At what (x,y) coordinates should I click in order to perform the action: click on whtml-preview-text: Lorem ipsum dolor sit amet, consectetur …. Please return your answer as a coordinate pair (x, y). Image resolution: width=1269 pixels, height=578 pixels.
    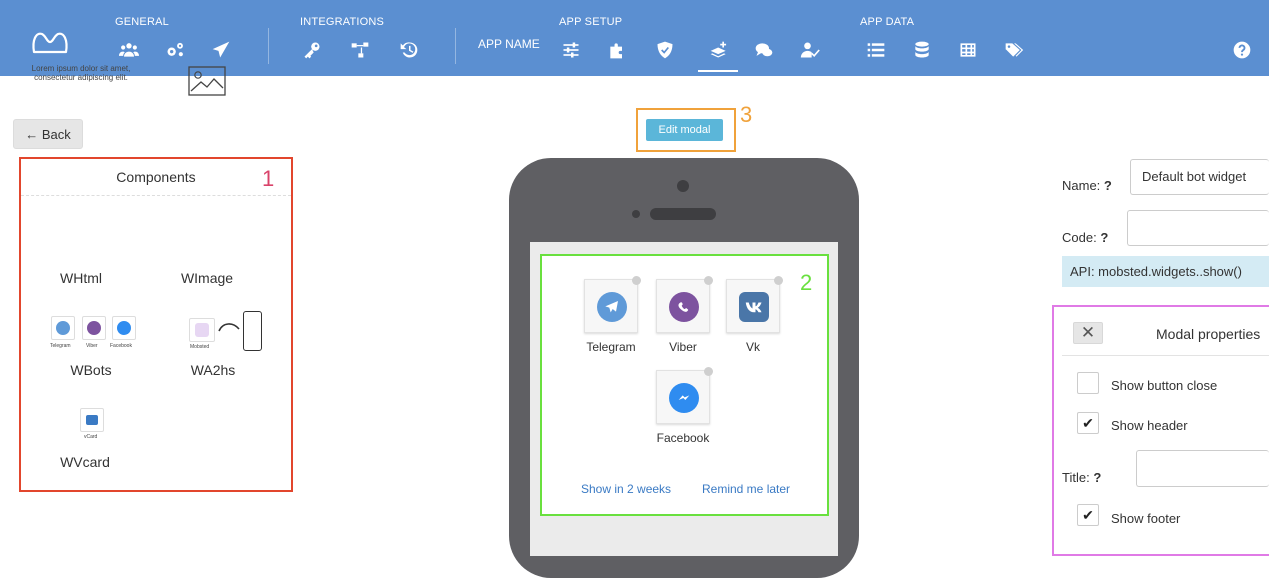
    Looking at the image, I should click on (81, 73).